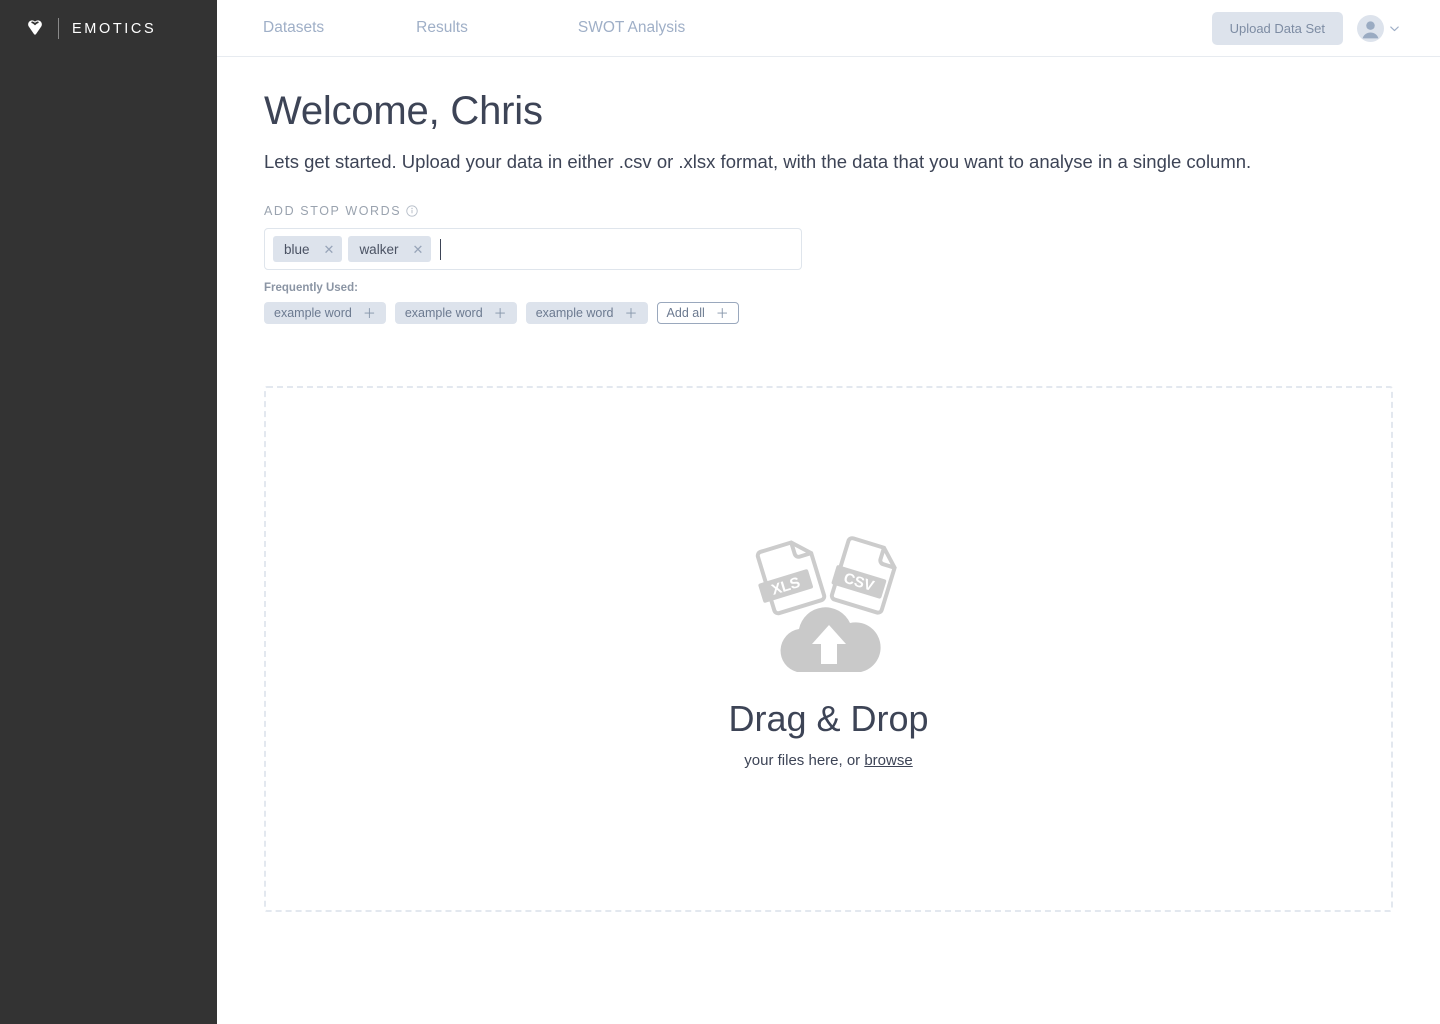 This screenshot has width=1440, height=1024. What do you see at coordinates (403, 111) in the screenshot?
I see `page-title: Welcome, Chris` at bounding box center [403, 111].